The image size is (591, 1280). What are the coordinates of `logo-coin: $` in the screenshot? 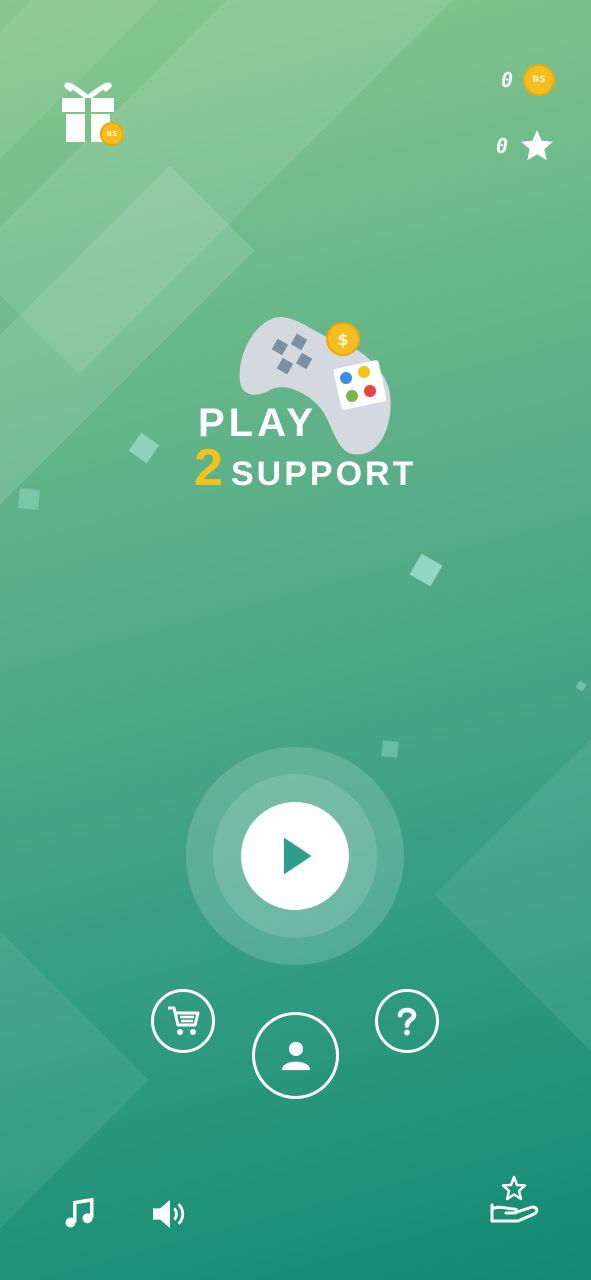 It's located at (343, 339).